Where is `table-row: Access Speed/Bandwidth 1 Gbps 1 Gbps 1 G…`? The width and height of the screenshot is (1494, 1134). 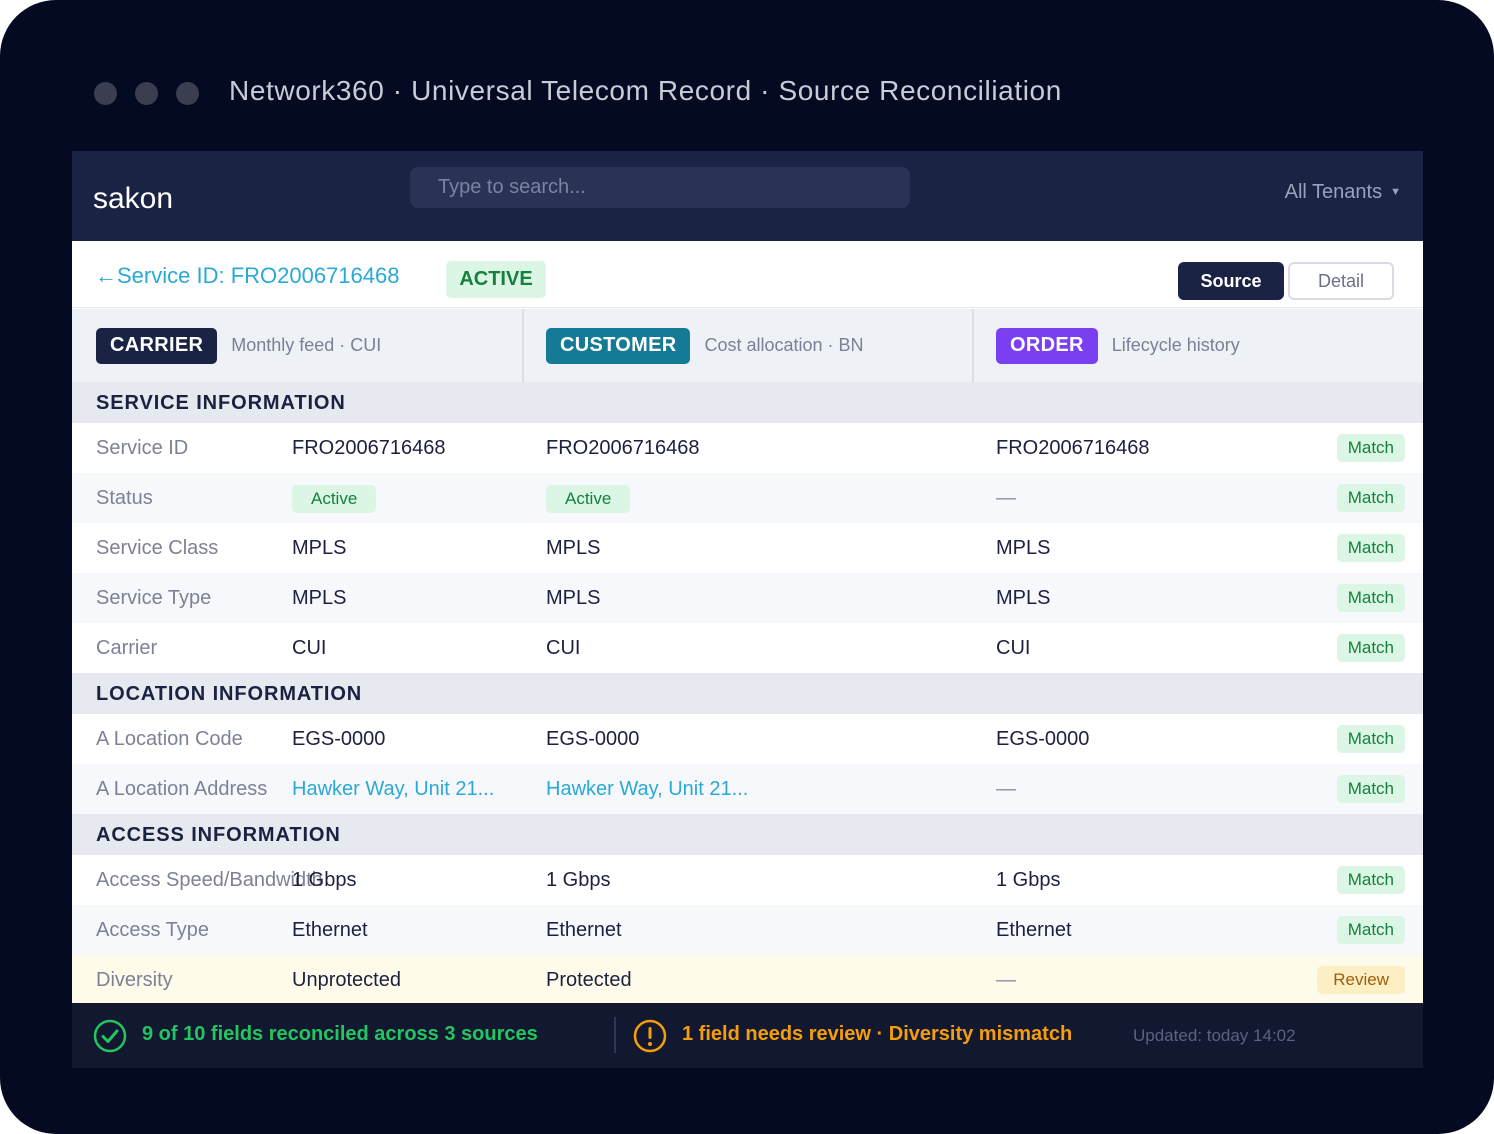
table-row: Access Speed/Bandwidth 1 Gbps 1 Gbps 1 G… is located at coordinates (747, 880).